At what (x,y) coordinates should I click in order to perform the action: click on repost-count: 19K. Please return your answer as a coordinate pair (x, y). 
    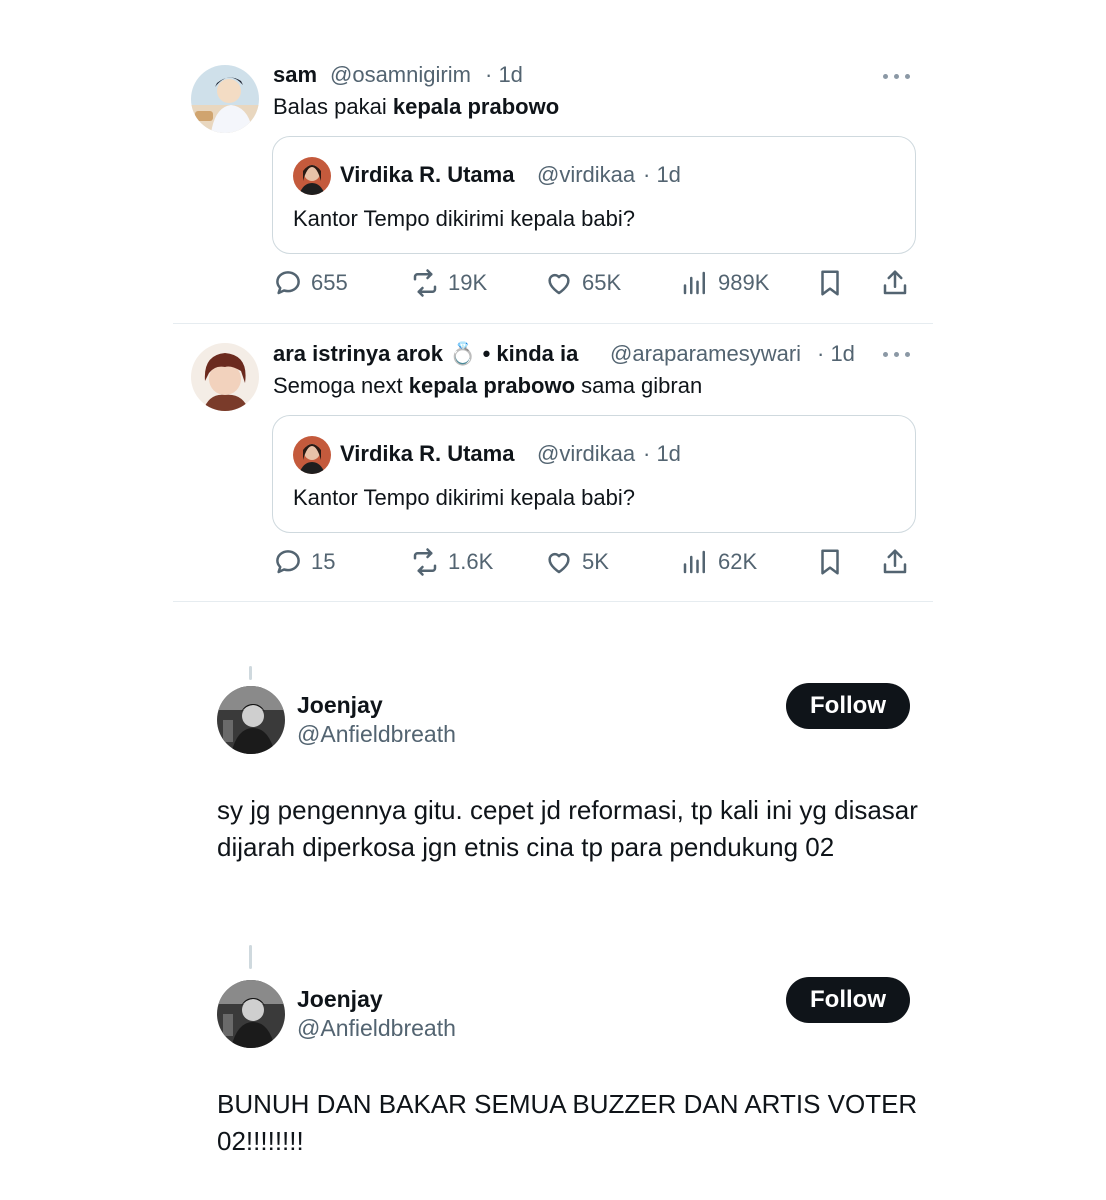
    Looking at the image, I should click on (468, 282).